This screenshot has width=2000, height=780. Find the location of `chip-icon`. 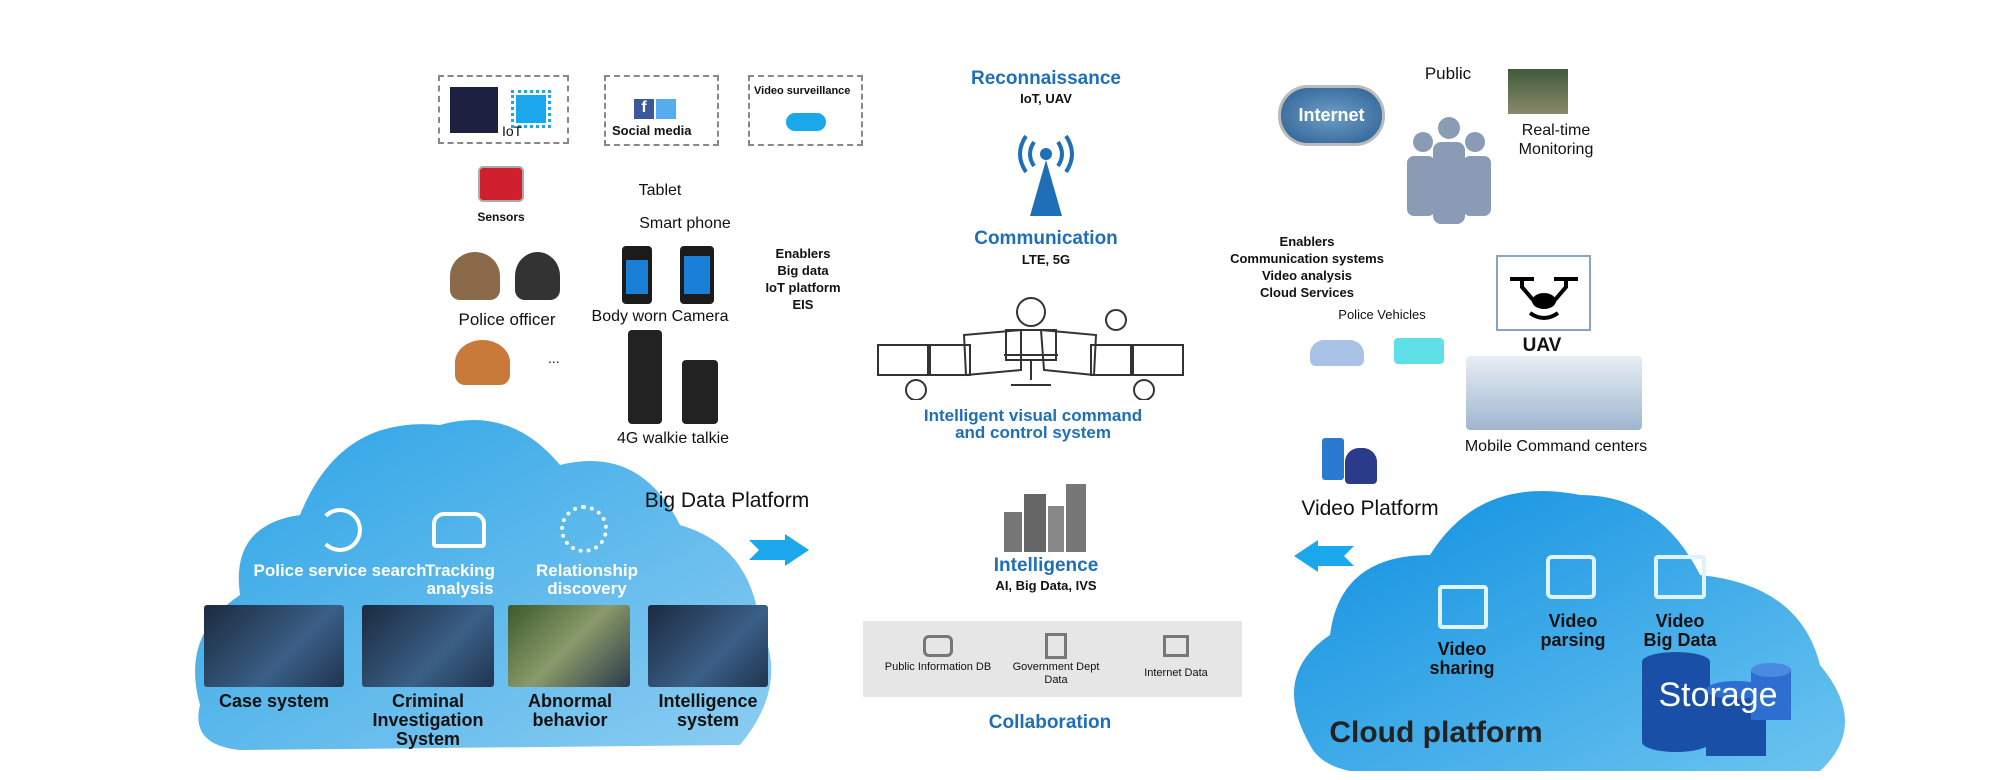

chip-icon is located at coordinates (531, 109).